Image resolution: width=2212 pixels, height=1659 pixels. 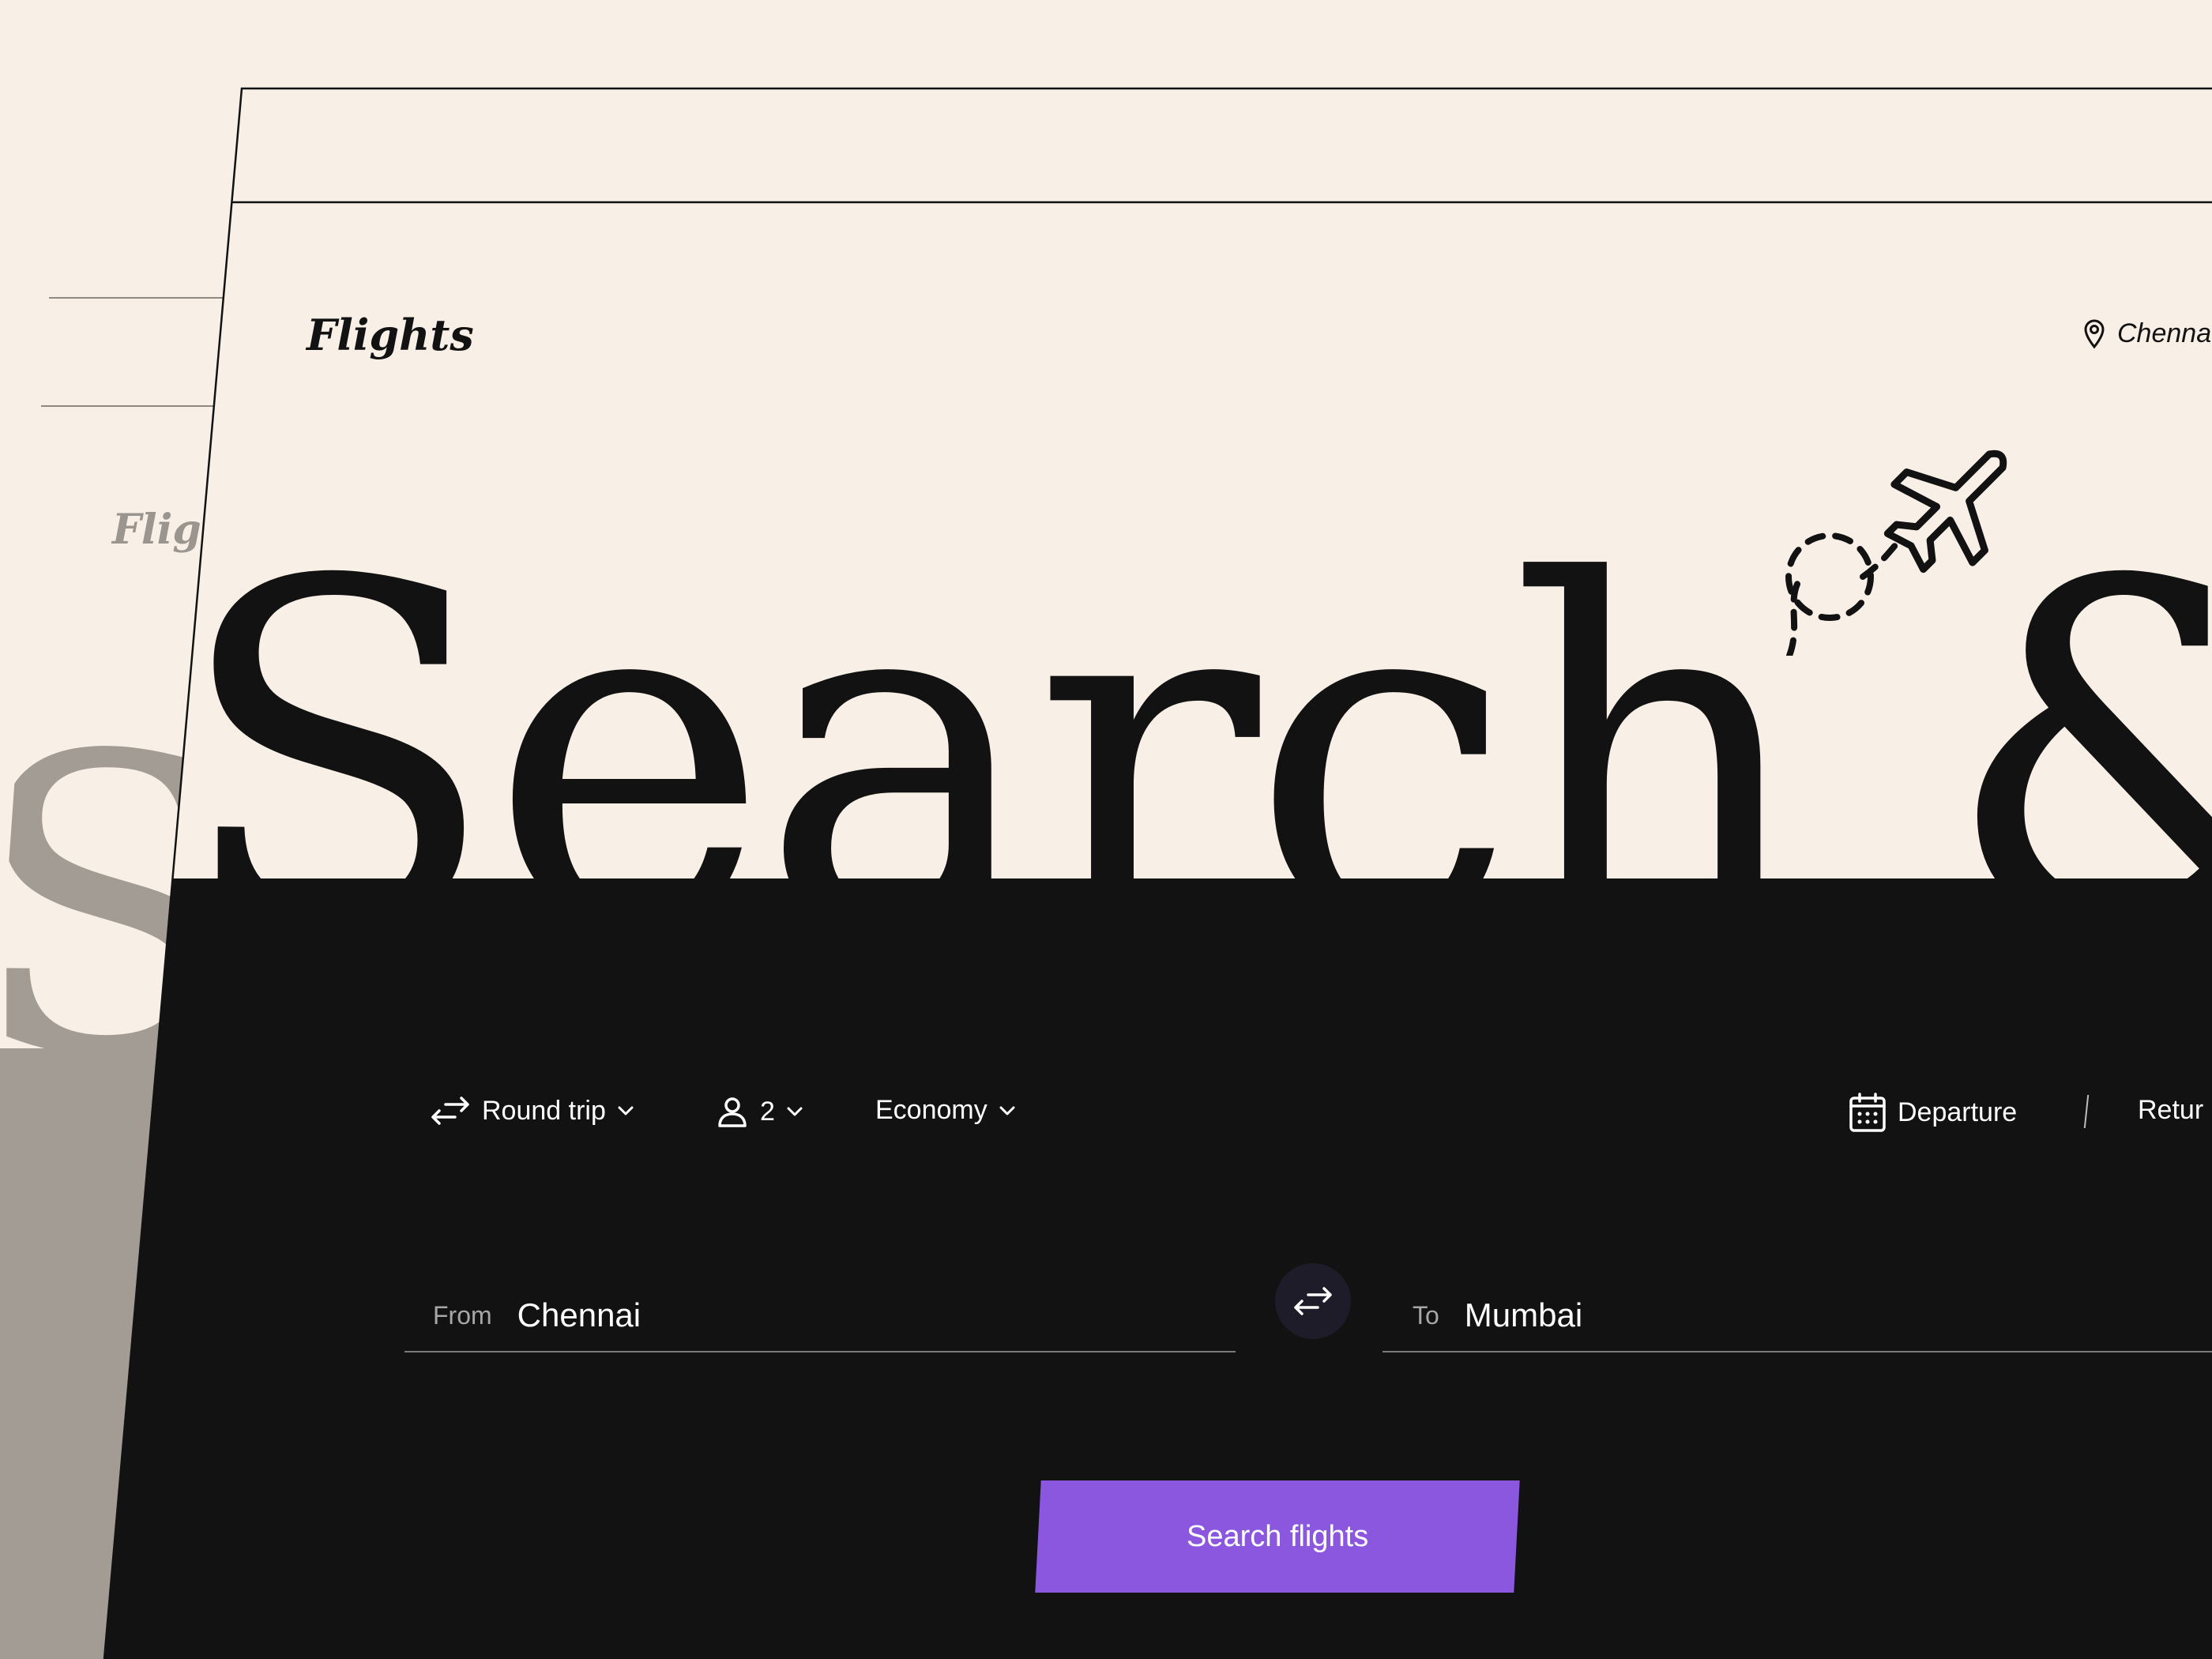 I want to click on location-label: Chenna, so click(x=2165, y=333).